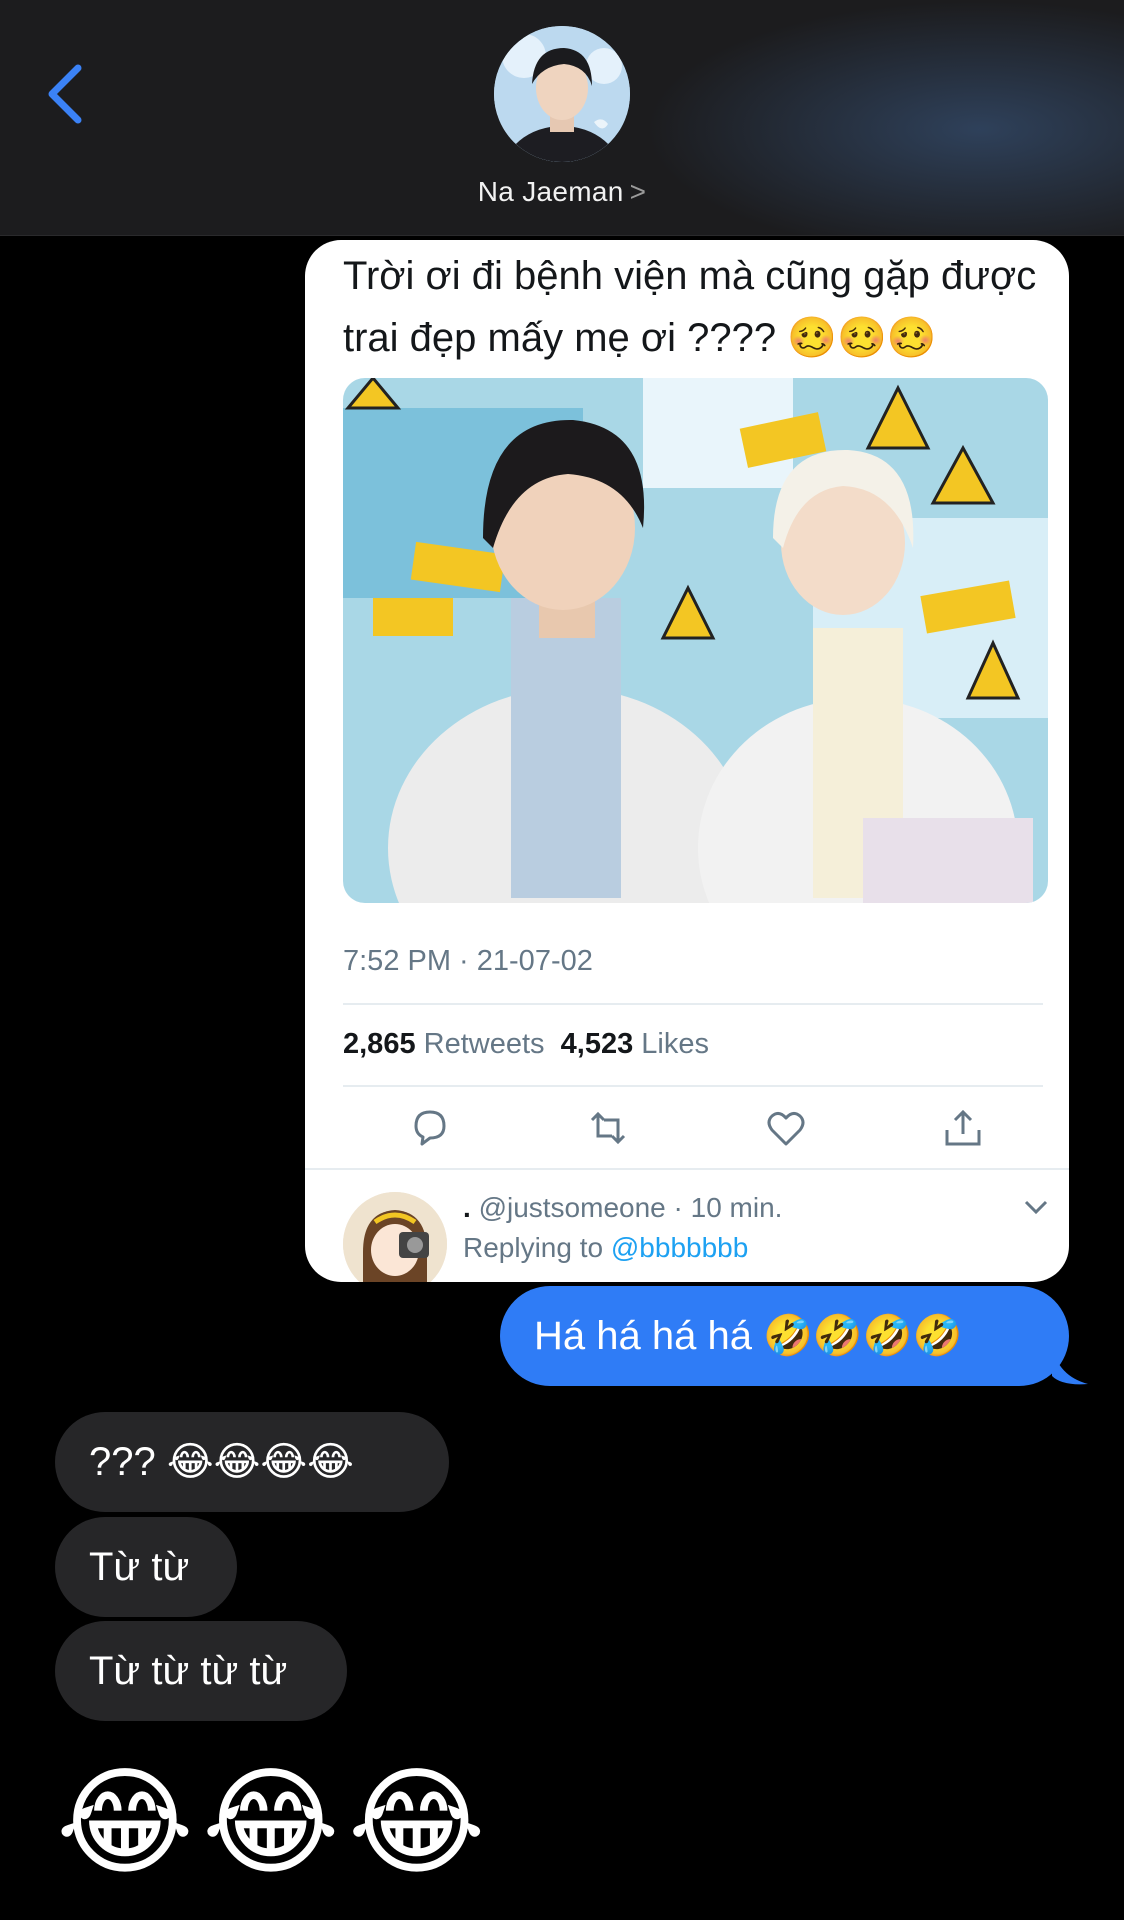 Image resolution: width=1124 pixels, height=1920 pixels. Describe the element at coordinates (623, 1207) in the screenshot. I see `reply-handle: . @justsomeone · 10 min.` at that location.